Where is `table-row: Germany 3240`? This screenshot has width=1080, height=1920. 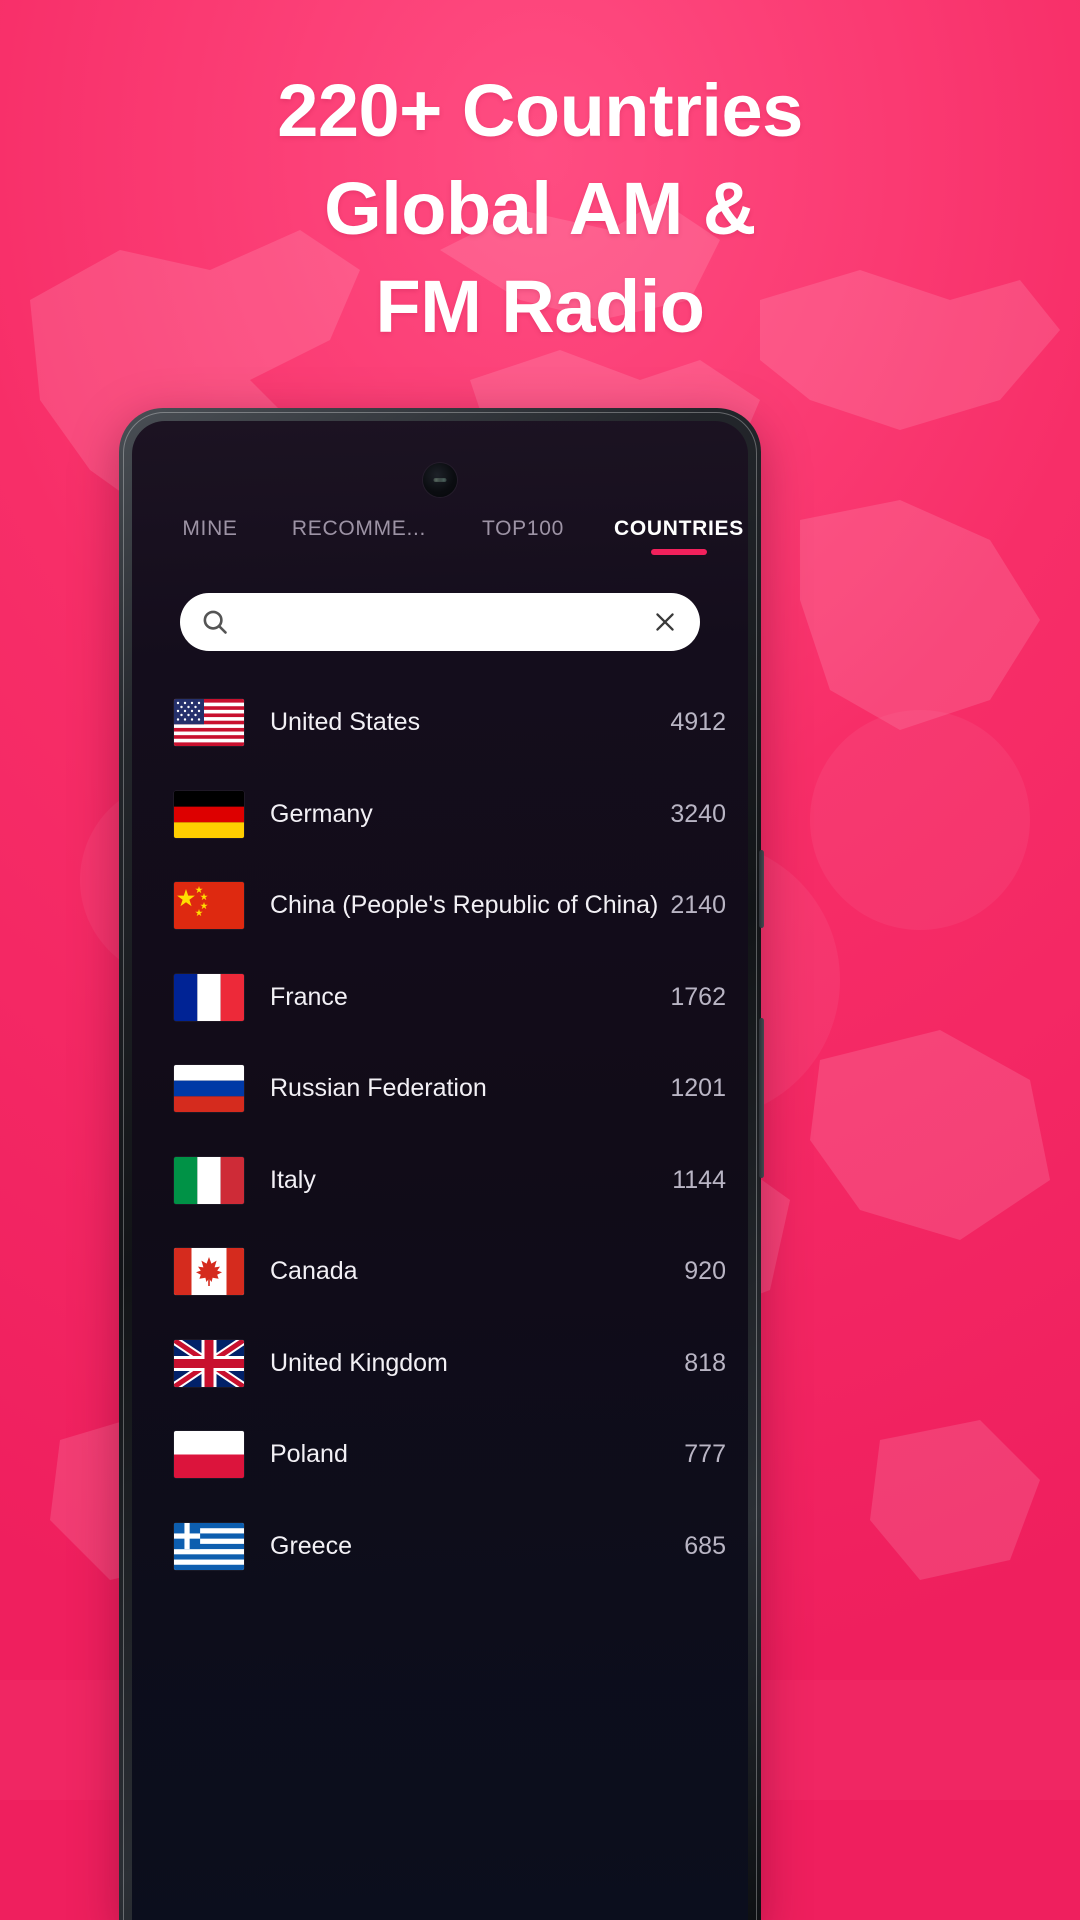 table-row: Germany 3240 is located at coordinates (440, 815).